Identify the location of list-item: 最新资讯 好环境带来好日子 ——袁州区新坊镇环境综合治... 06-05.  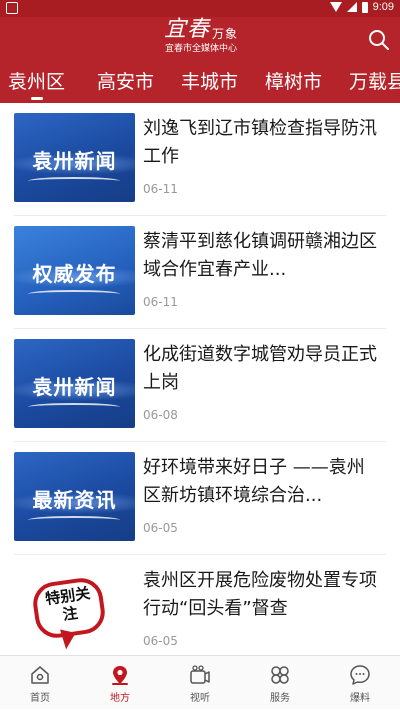
(200, 498).